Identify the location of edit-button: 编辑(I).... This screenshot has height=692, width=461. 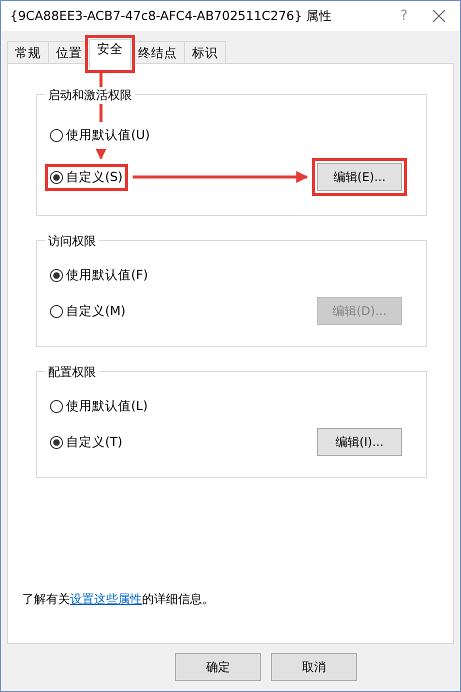
(359, 442).